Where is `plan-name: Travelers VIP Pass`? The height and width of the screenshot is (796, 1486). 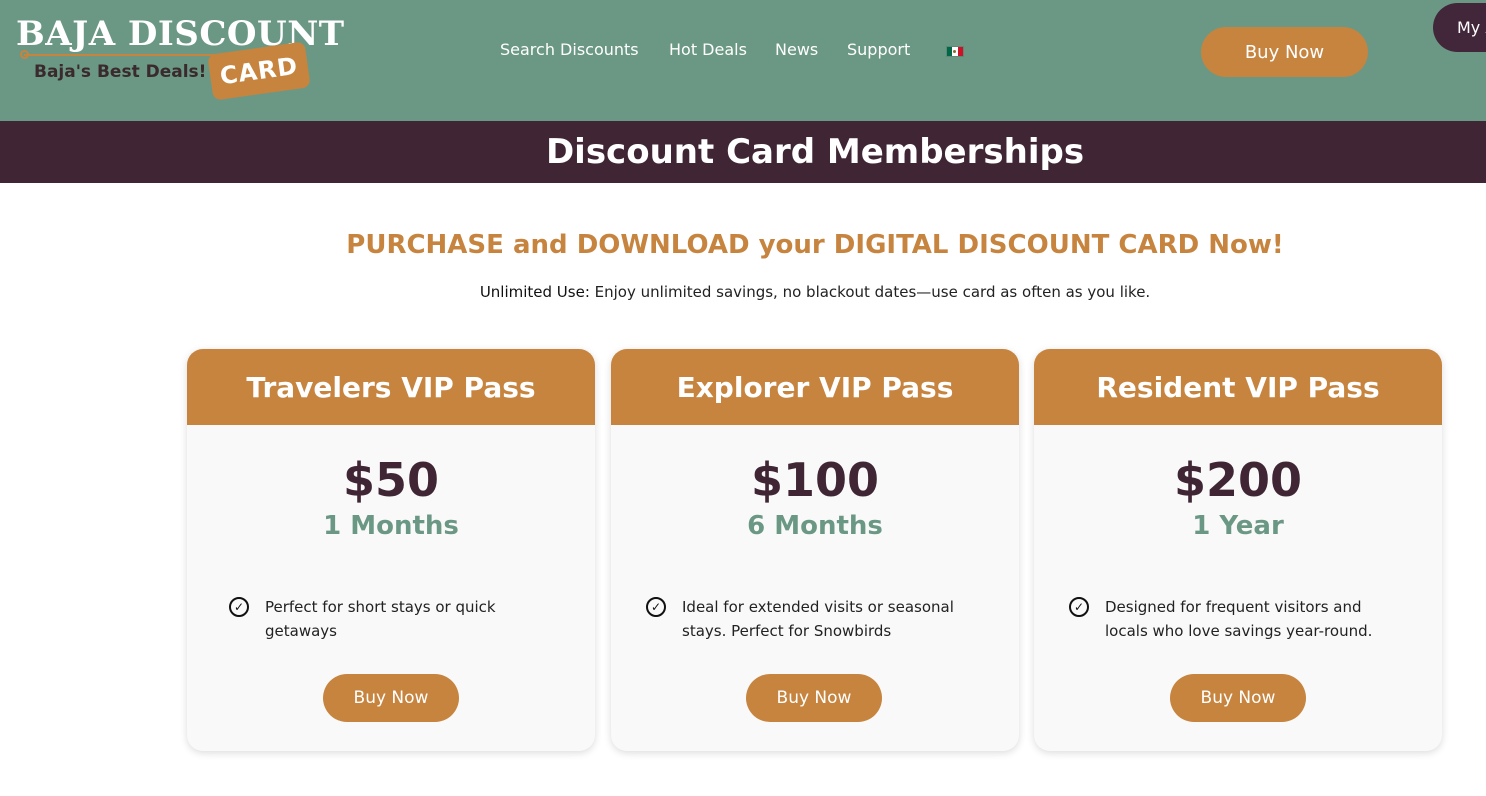
plan-name: Travelers VIP Pass is located at coordinates (391, 387).